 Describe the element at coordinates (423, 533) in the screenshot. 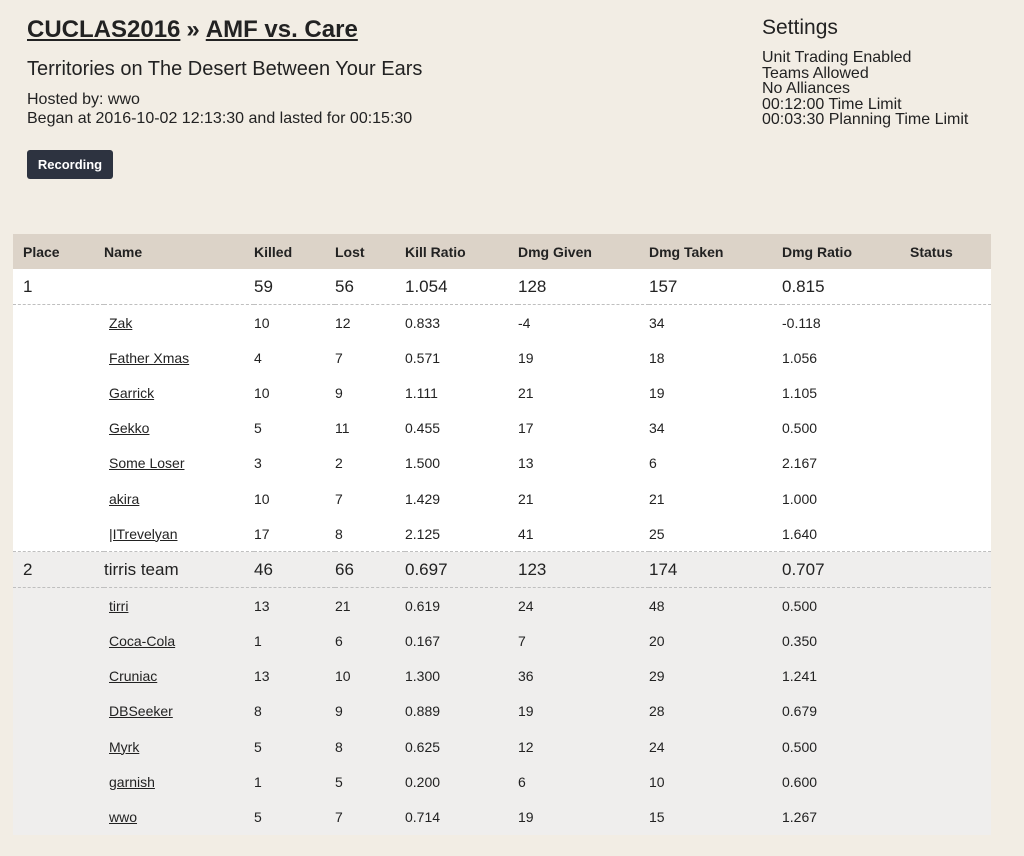

I see `player-kill-ratio: 2.125` at that location.